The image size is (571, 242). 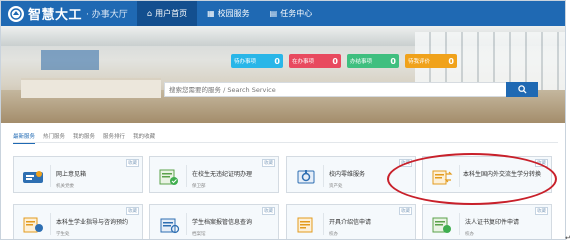 I want to click on grid-icon: ▦, so click(x=211, y=13).